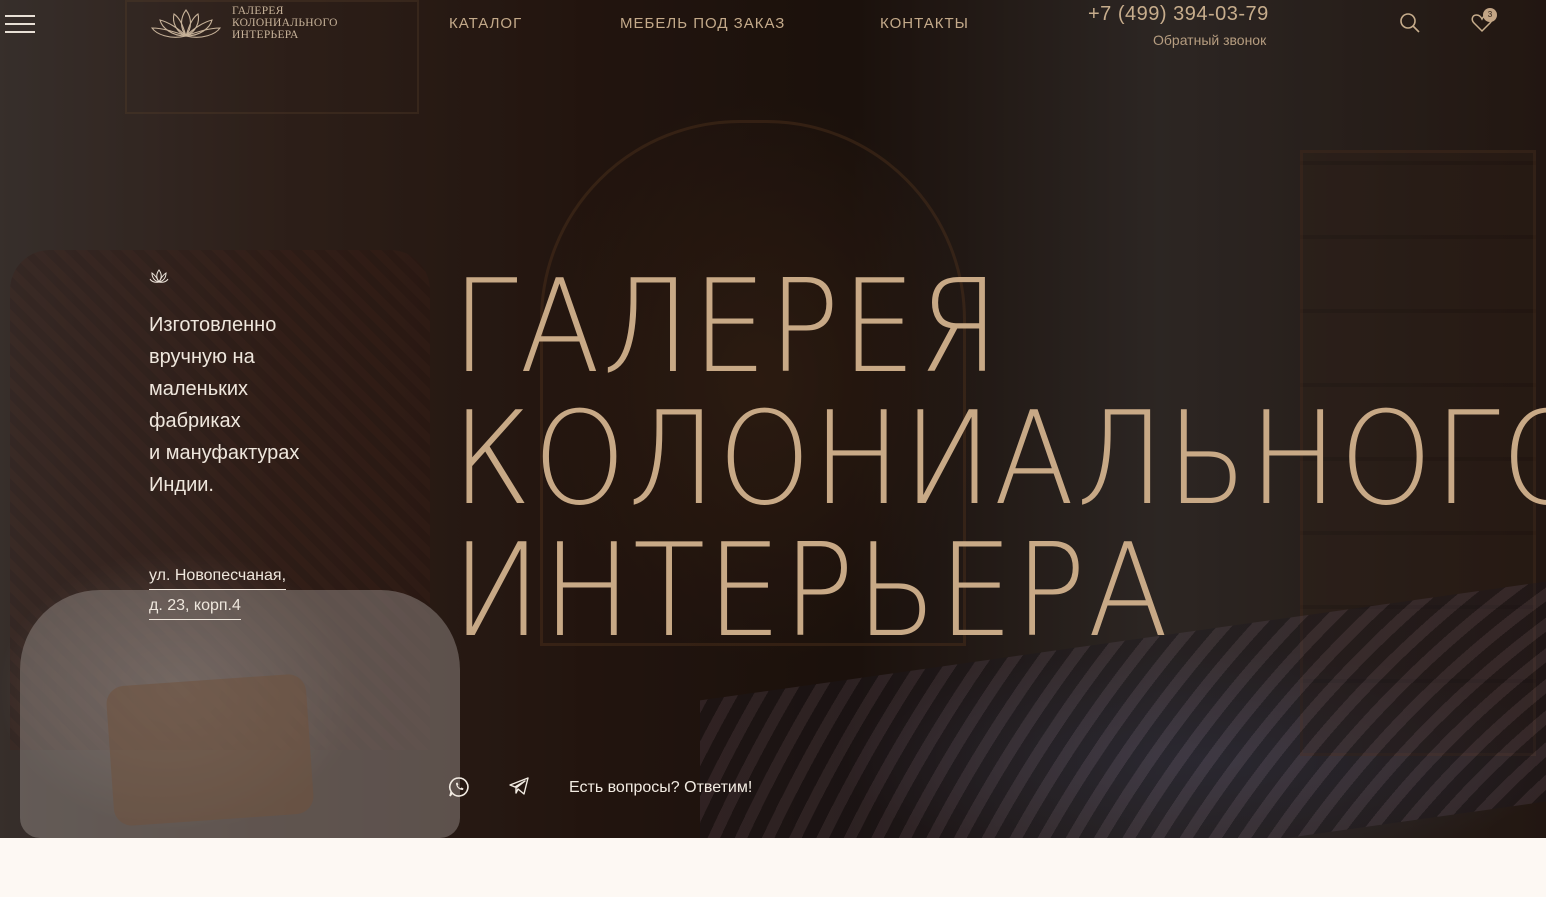 Image resolution: width=1546 pixels, height=897 pixels. What do you see at coordinates (224, 453) in the screenshot?
I see `tagline-line: и мануфактурах` at bounding box center [224, 453].